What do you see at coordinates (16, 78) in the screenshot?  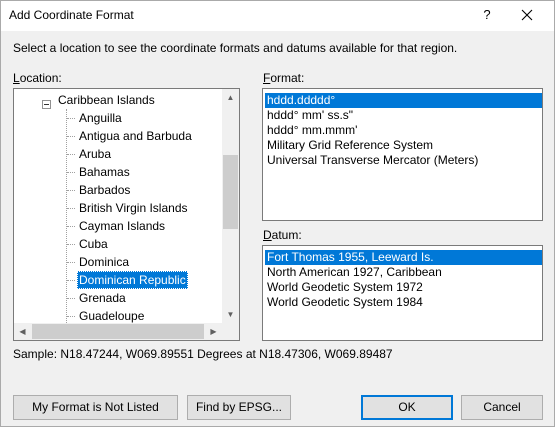 I see `location-label-mnemonic: L` at bounding box center [16, 78].